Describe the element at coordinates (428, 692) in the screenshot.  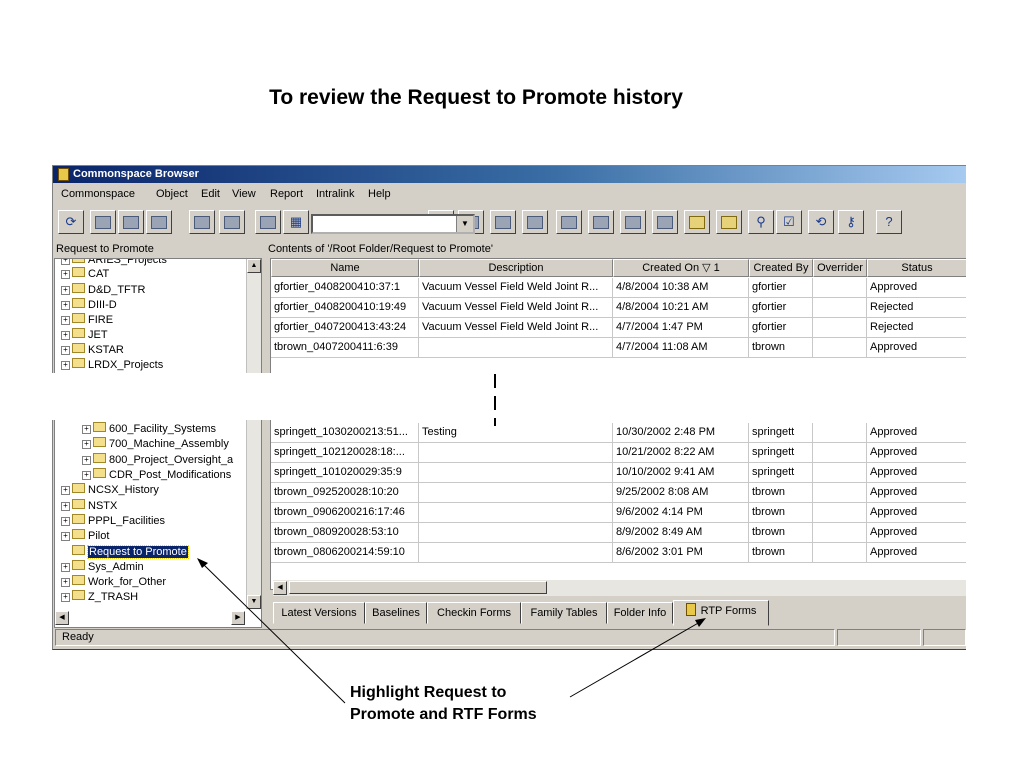
I see `callout-line-1: Highlight Request to` at that location.